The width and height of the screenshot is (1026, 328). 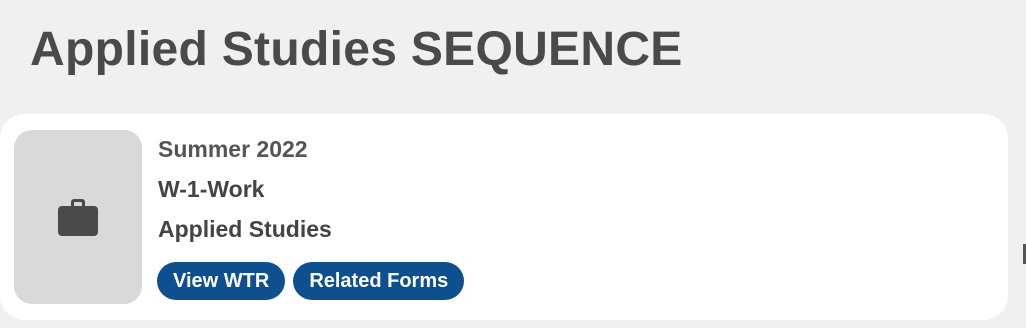 What do you see at coordinates (211, 189) in the screenshot?
I see `course-code: W-1-Work` at bounding box center [211, 189].